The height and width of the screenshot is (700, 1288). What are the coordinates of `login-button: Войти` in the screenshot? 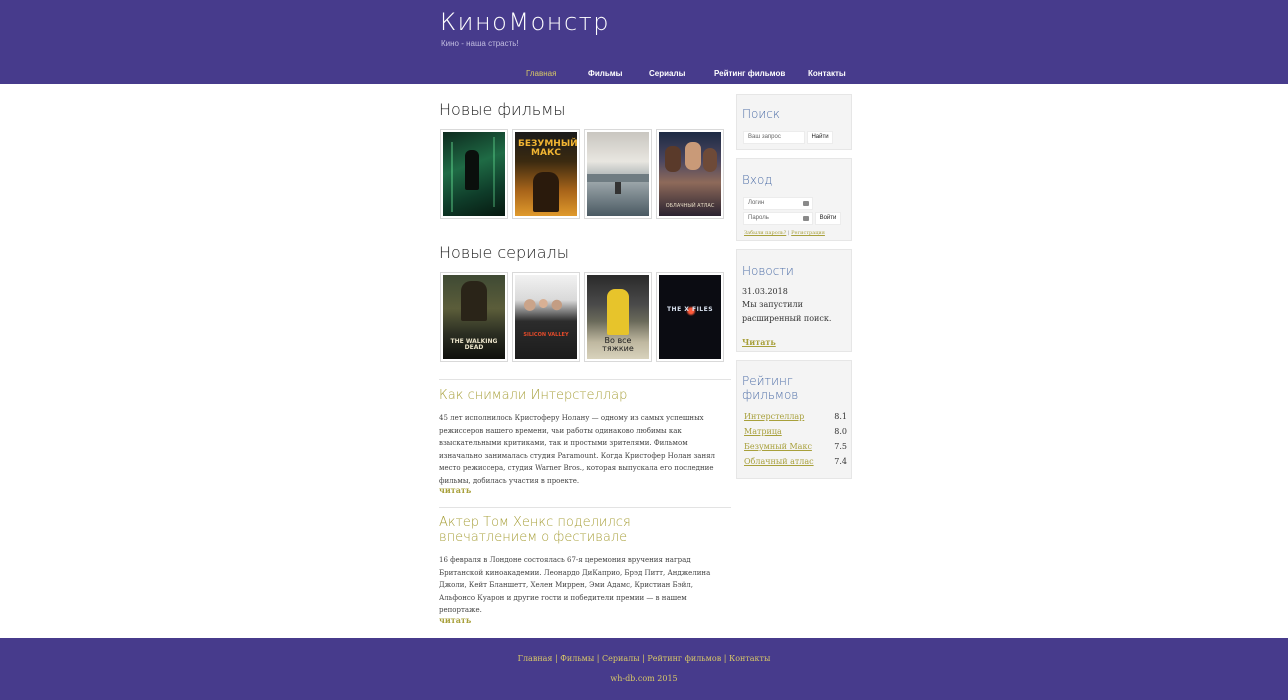 It's located at (828, 218).